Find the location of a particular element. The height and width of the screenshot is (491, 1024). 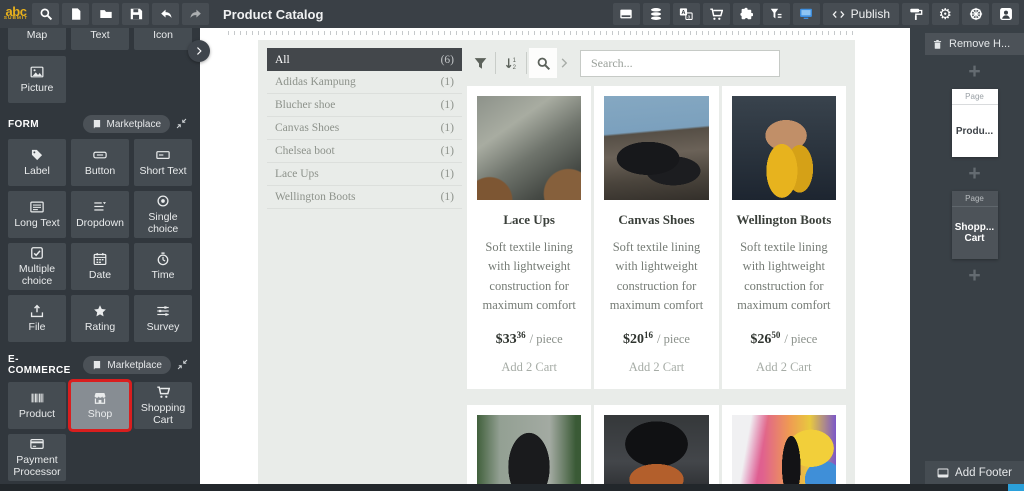

barcode-tile: Product is located at coordinates (37, 405).